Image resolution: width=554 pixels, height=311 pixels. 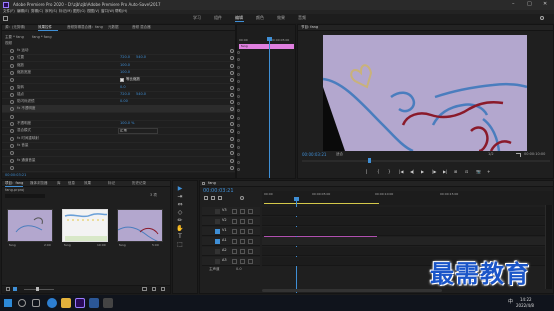 What do you see at coordinates (434, 172) in the screenshot?
I see `step-forward-button: |▶` at bounding box center [434, 172].